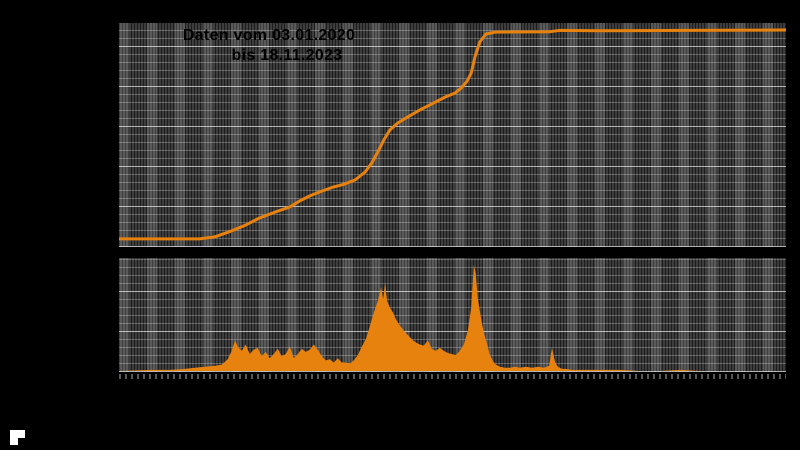  I want to click on chart-title: Daten vom 03.01.2020 bis 18.11.2023, so click(269, 46).